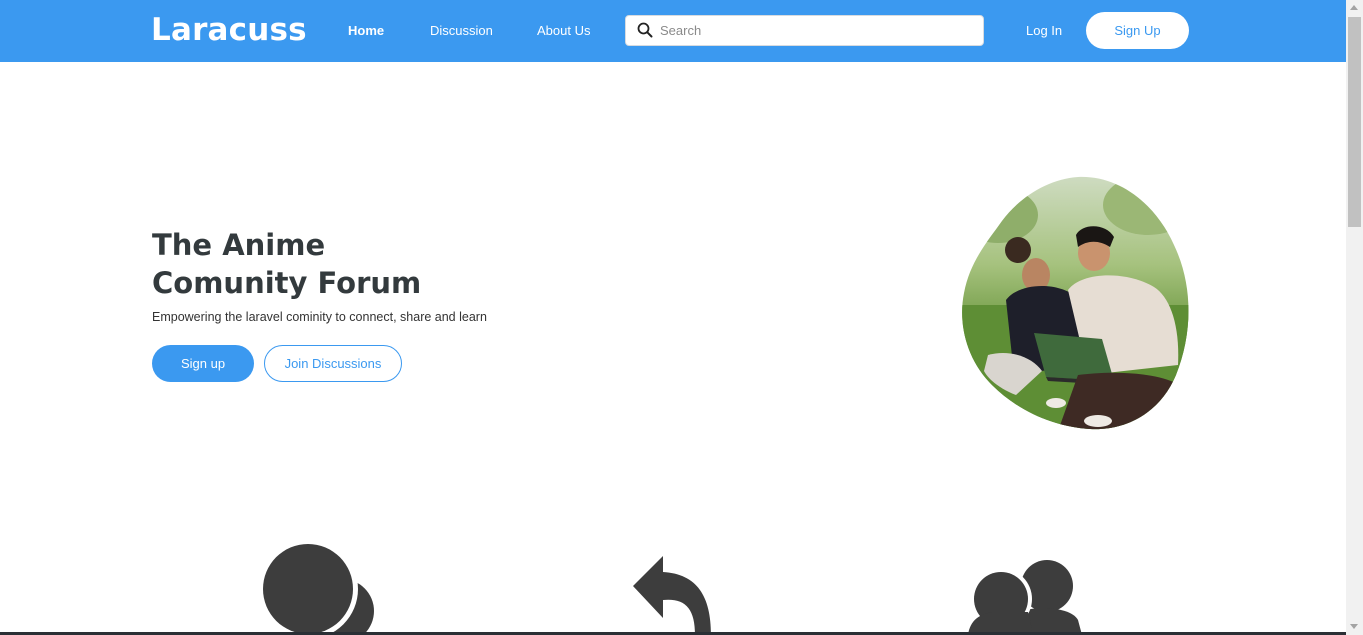  I want to click on vertical-scrollbar, so click(1354, 317).